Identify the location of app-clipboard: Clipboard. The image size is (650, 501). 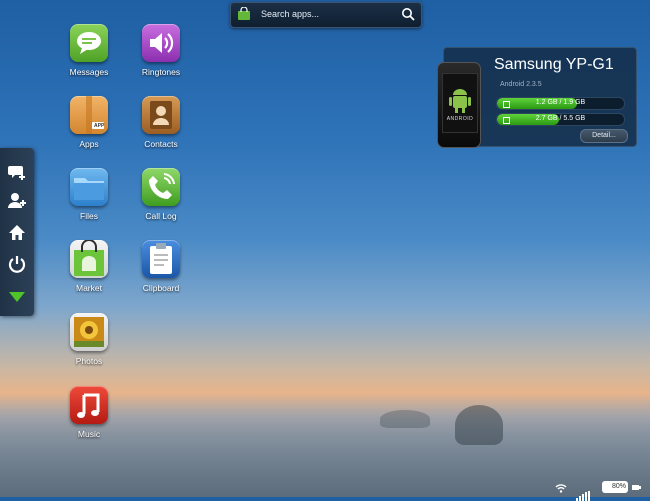
(161, 266).